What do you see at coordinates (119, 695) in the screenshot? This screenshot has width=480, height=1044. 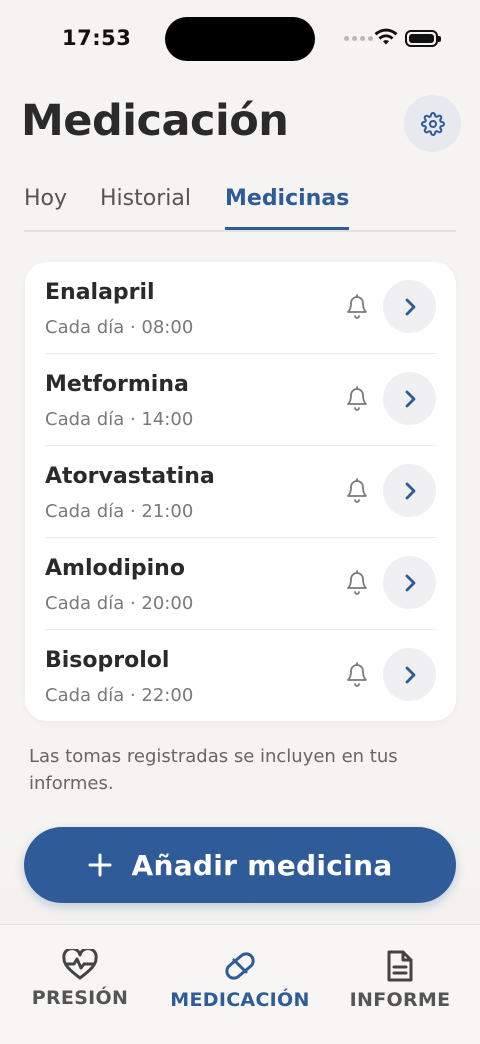 I see `medicine-schedule: Cada día · 22:00` at bounding box center [119, 695].